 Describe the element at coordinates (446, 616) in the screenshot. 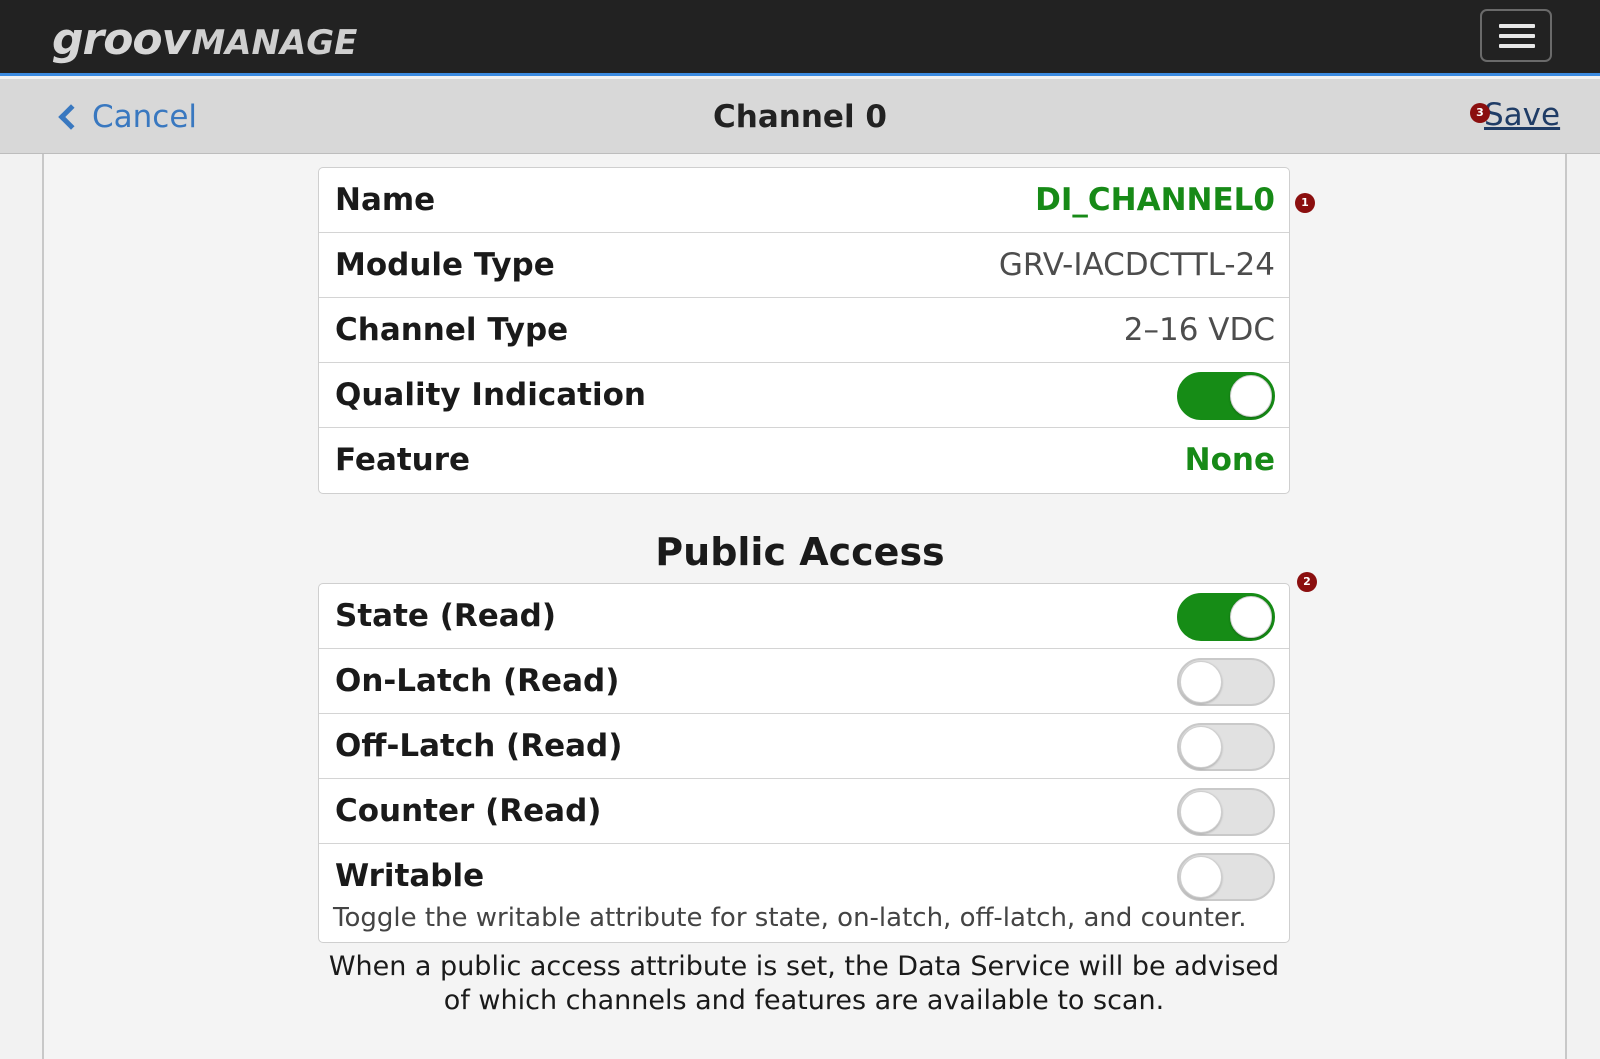

I see `state-read-label: State (Read)` at that location.